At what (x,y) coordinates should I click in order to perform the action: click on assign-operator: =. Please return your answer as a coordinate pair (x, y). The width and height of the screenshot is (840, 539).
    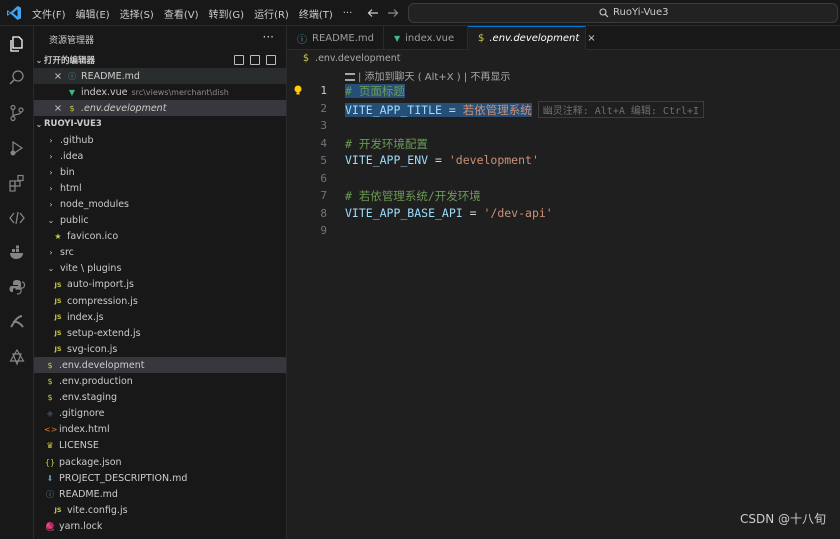
    Looking at the image, I should click on (452, 109).